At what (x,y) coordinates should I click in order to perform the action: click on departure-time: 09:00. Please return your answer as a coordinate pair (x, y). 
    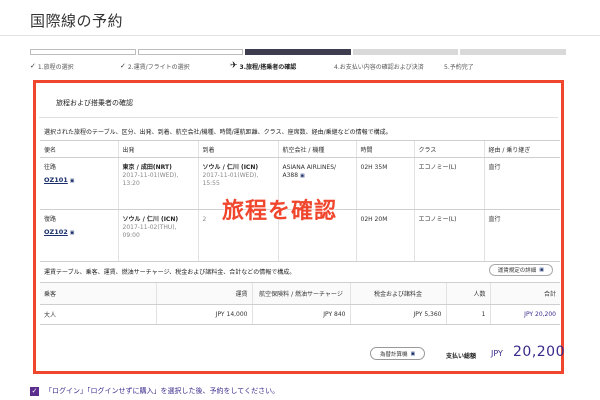
    Looking at the image, I should click on (131, 235).